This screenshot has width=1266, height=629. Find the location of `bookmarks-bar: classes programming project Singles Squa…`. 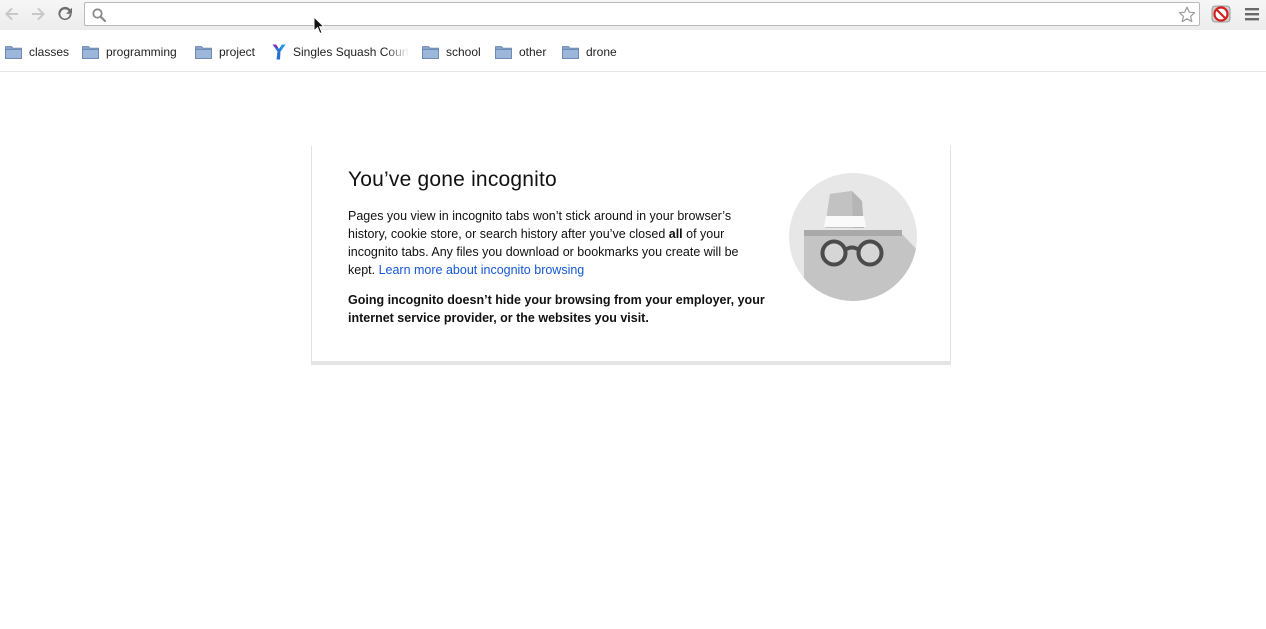

bookmarks-bar: classes programming project Singles Squa… is located at coordinates (633, 51).